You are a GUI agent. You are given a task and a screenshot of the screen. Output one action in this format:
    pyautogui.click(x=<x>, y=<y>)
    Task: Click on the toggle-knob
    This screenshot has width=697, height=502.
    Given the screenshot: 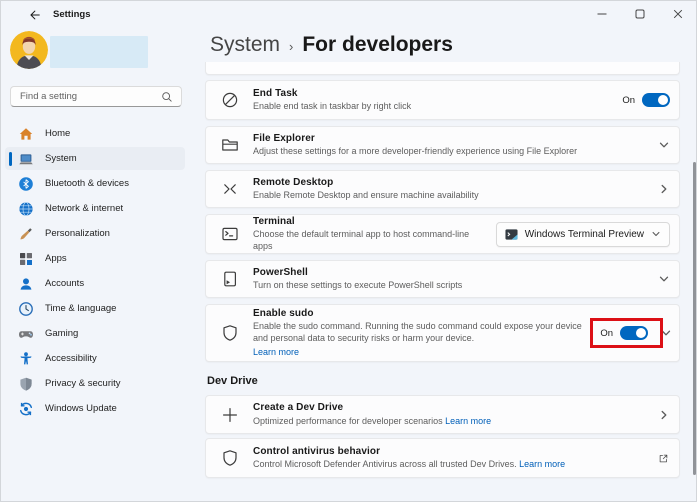 What is the action you would take?
    pyautogui.click(x=663, y=100)
    